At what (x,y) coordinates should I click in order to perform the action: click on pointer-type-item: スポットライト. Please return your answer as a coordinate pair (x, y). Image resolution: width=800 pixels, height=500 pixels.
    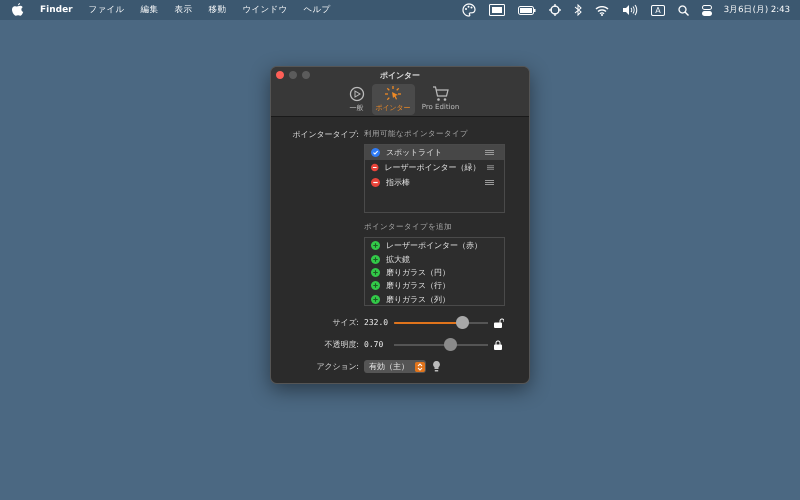
    Looking at the image, I should click on (434, 152).